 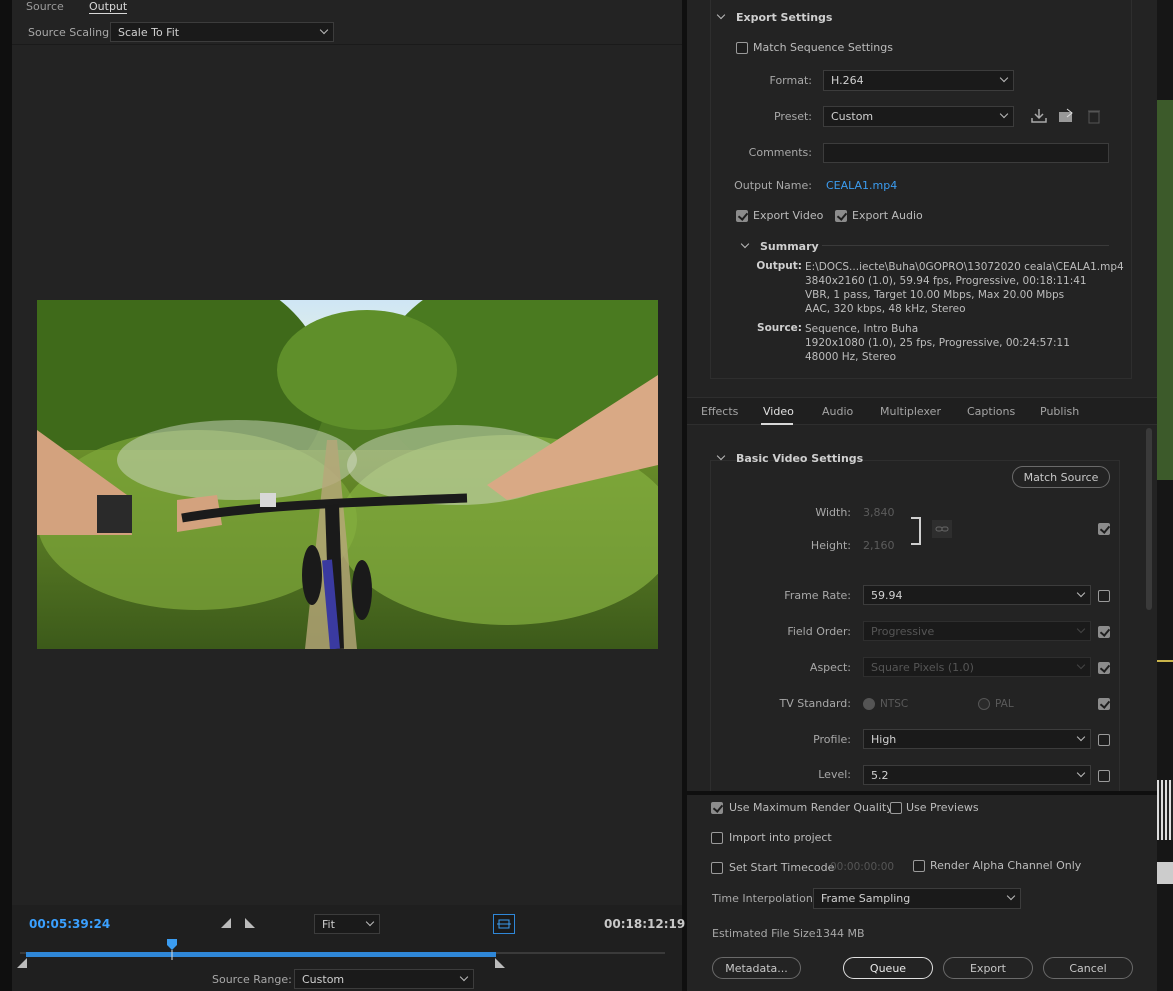 I want to click on tab-captions: Captions, so click(x=991, y=411).